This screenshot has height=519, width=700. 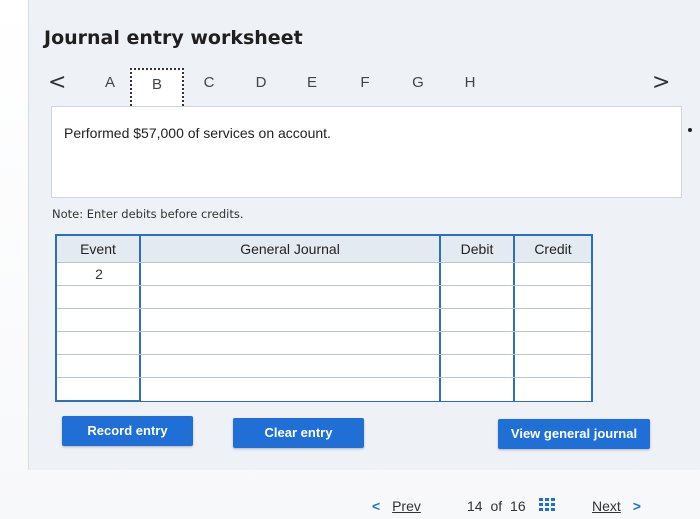 What do you see at coordinates (99, 249) in the screenshot?
I see `column-header-event: Event` at bounding box center [99, 249].